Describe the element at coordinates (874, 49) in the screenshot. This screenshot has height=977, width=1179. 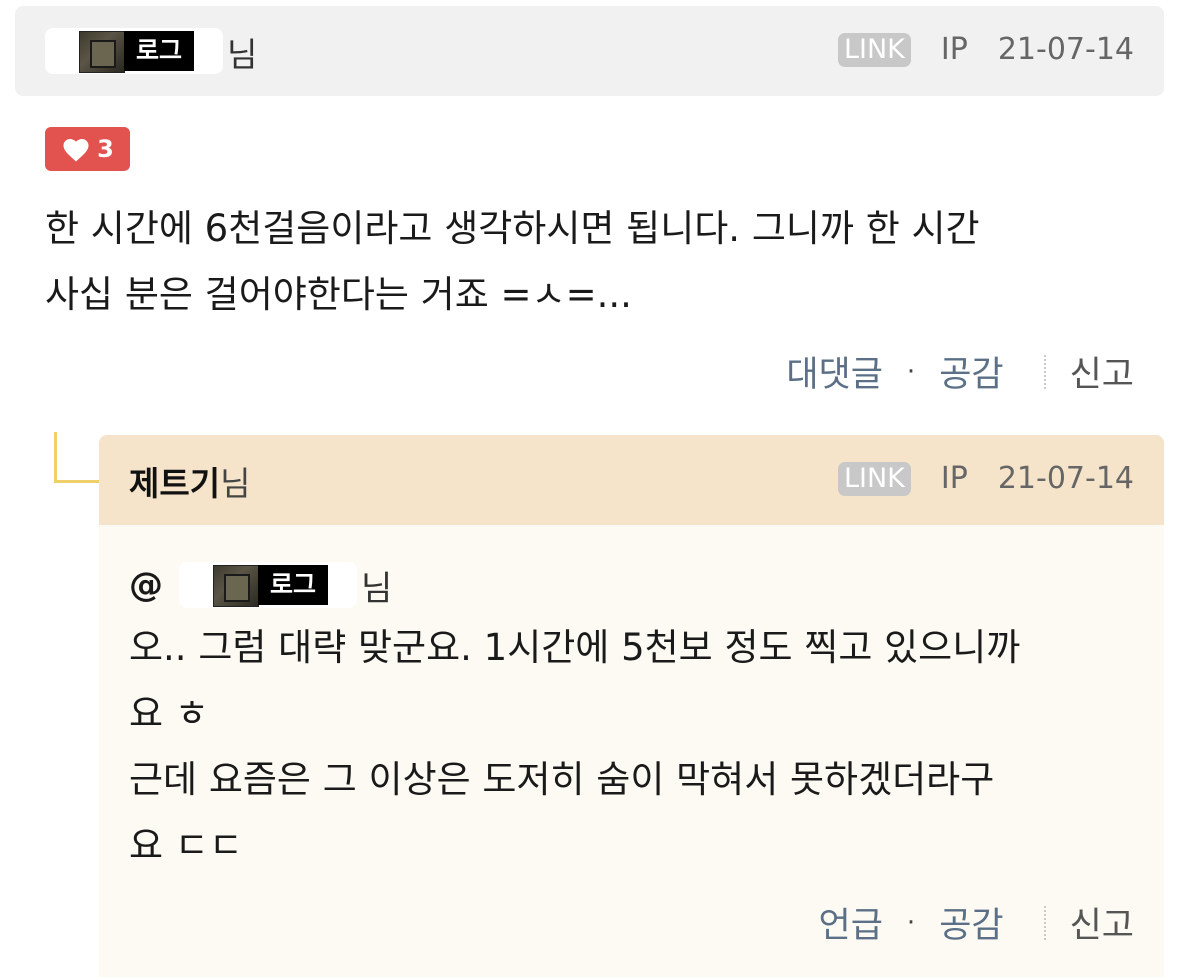
I see `link-badge: LINK` at that location.